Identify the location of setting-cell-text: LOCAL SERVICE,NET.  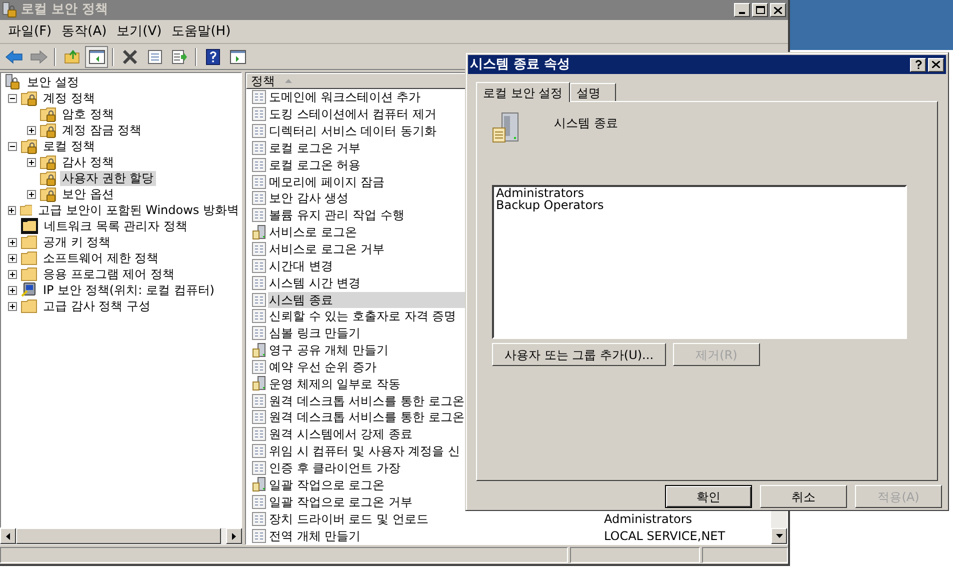
(664, 536).